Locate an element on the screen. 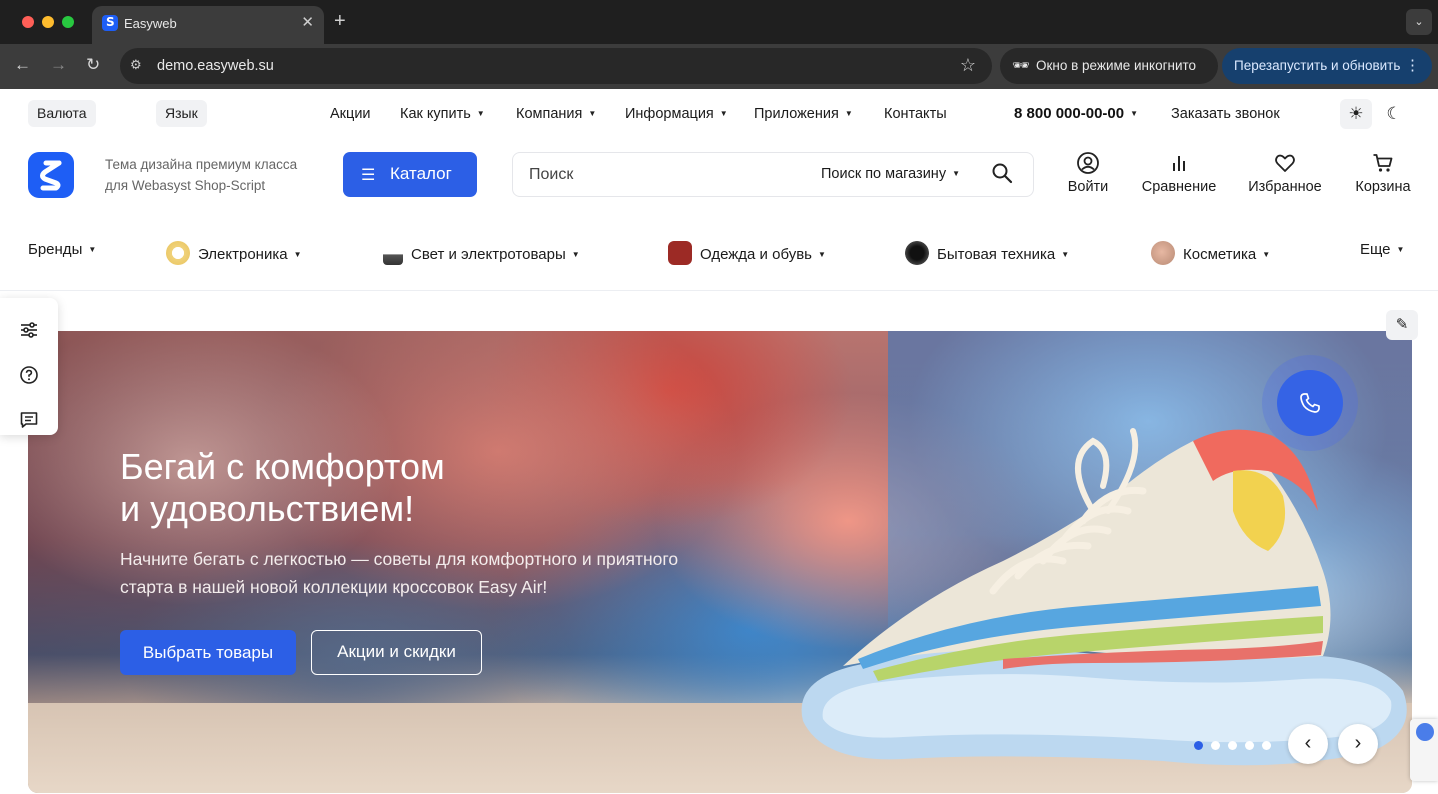 The image size is (1438, 794). category-clothing: Одежда и обувь ▼ is located at coordinates (747, 253).